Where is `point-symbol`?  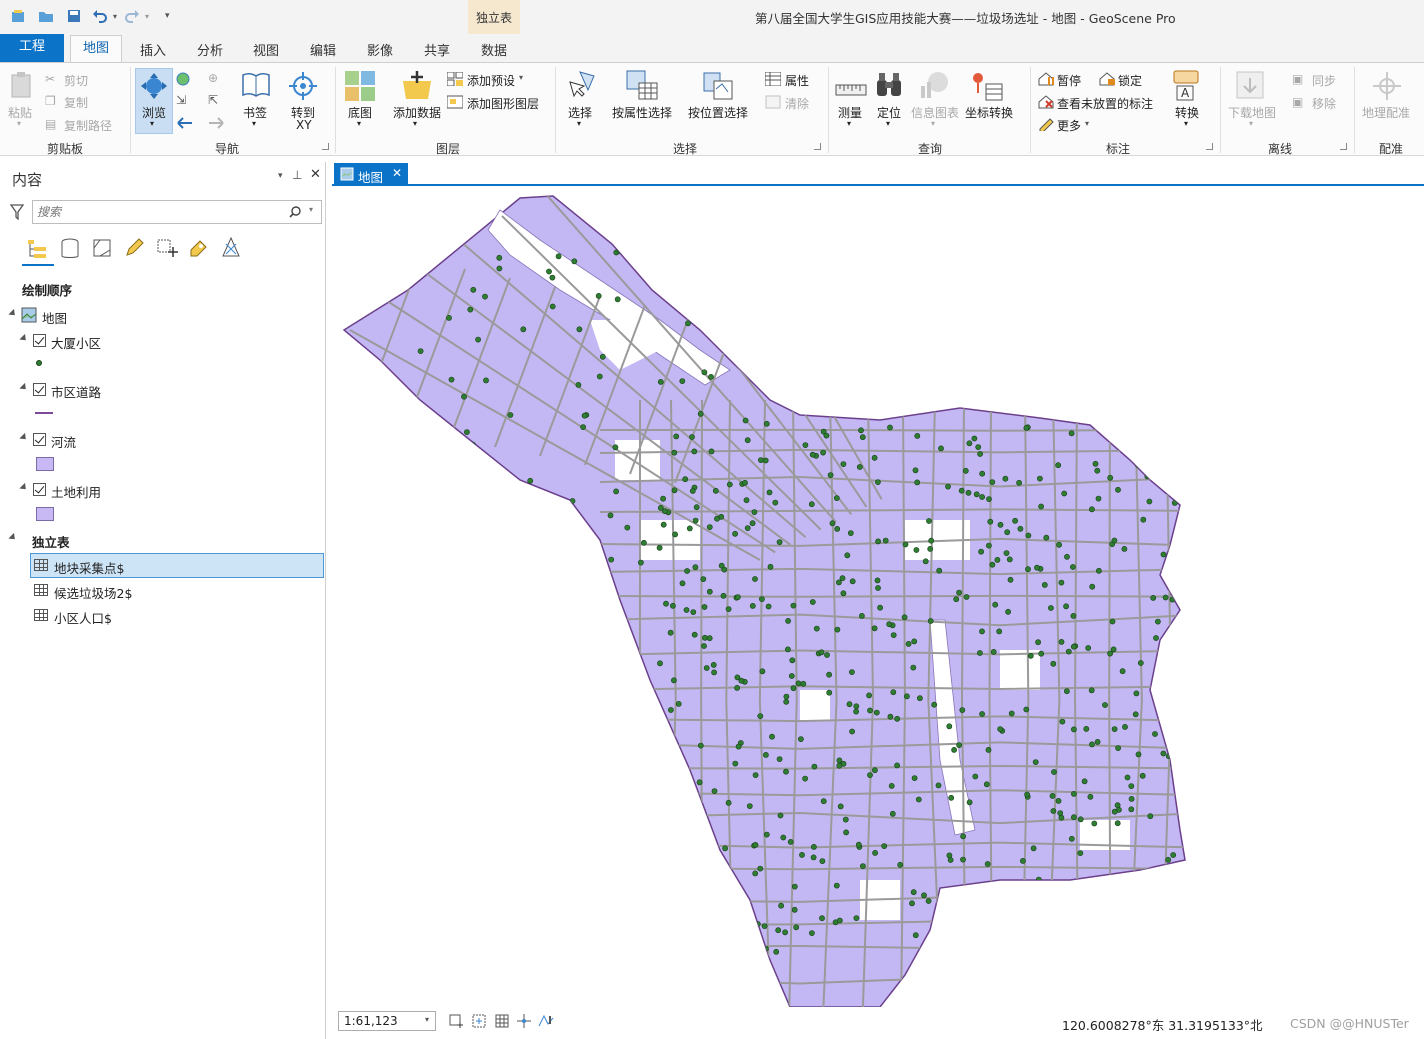
point-symbol is located at coordinates (39, 363).